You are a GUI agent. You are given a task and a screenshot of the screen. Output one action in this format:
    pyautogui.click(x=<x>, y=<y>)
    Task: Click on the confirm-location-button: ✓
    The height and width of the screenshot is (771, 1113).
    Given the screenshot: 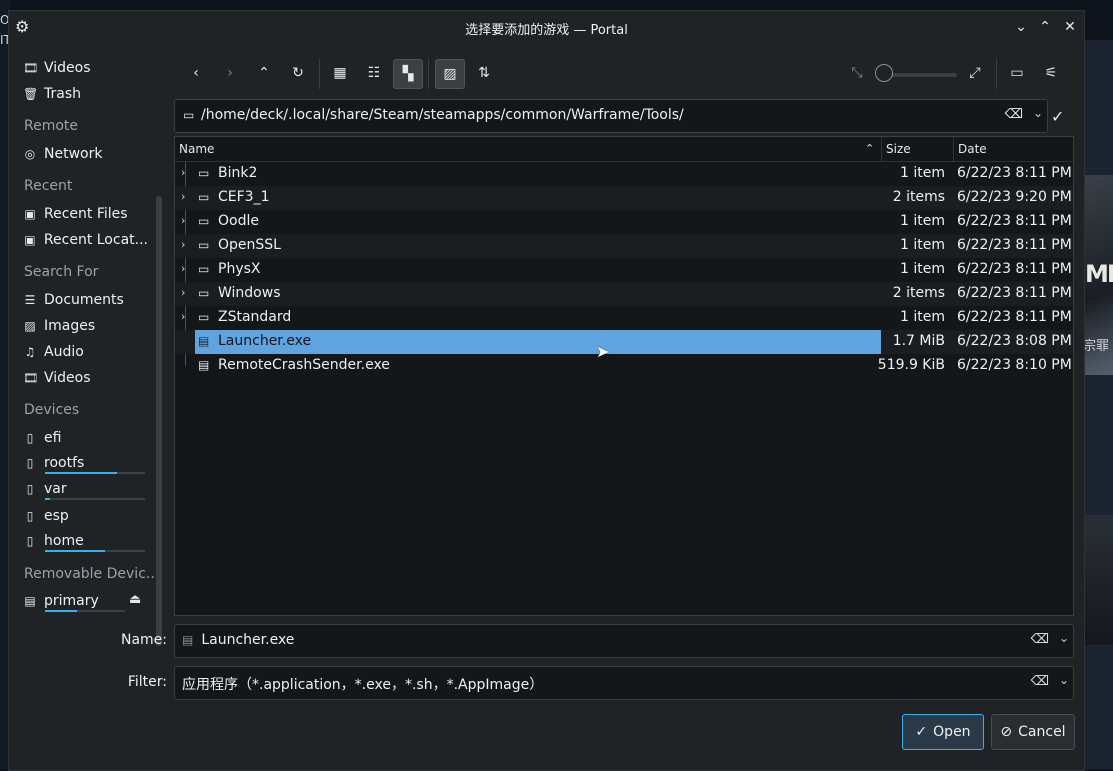 What is the action you would take?
    pyautogui.click(x=1057, y=116)
    